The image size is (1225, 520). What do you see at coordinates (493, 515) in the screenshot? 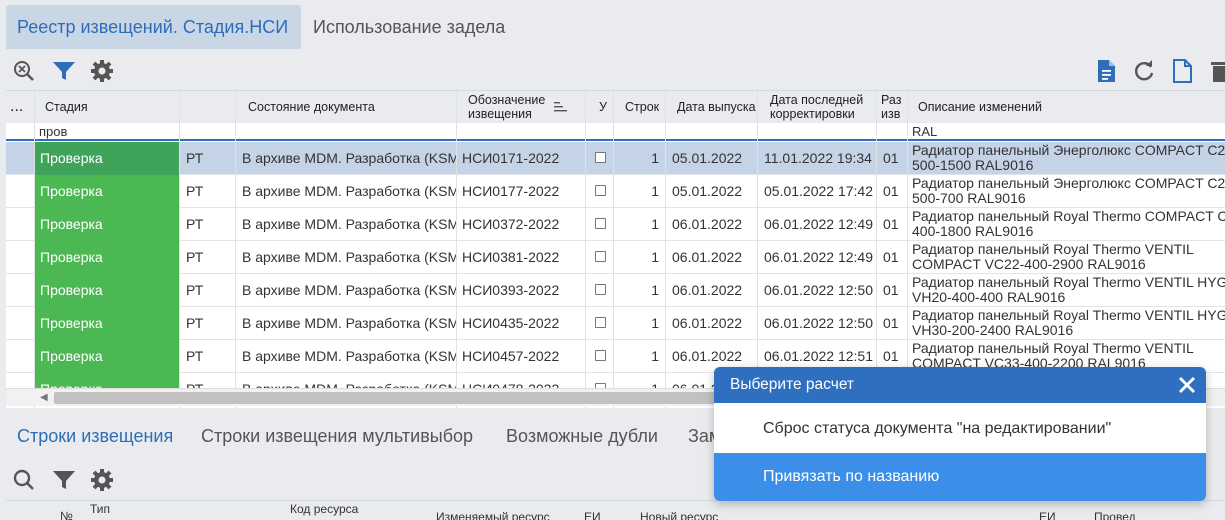
I see `col-header-changed-res: Изменяемый ресурс` at bounding box center [493, 515].